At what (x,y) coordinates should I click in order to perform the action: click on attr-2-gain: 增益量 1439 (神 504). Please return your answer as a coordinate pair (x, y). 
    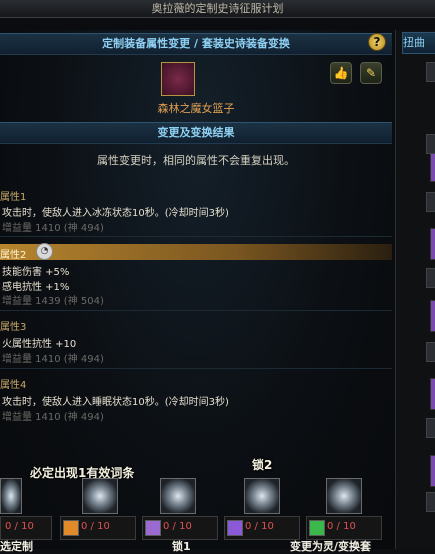
    Looking at the image, I should click on (53, 301).